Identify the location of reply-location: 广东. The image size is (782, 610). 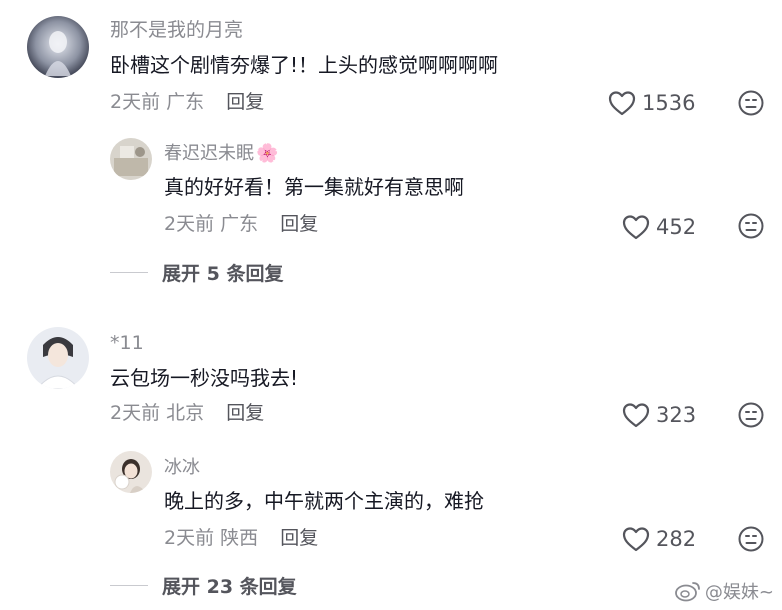
(239, 224).